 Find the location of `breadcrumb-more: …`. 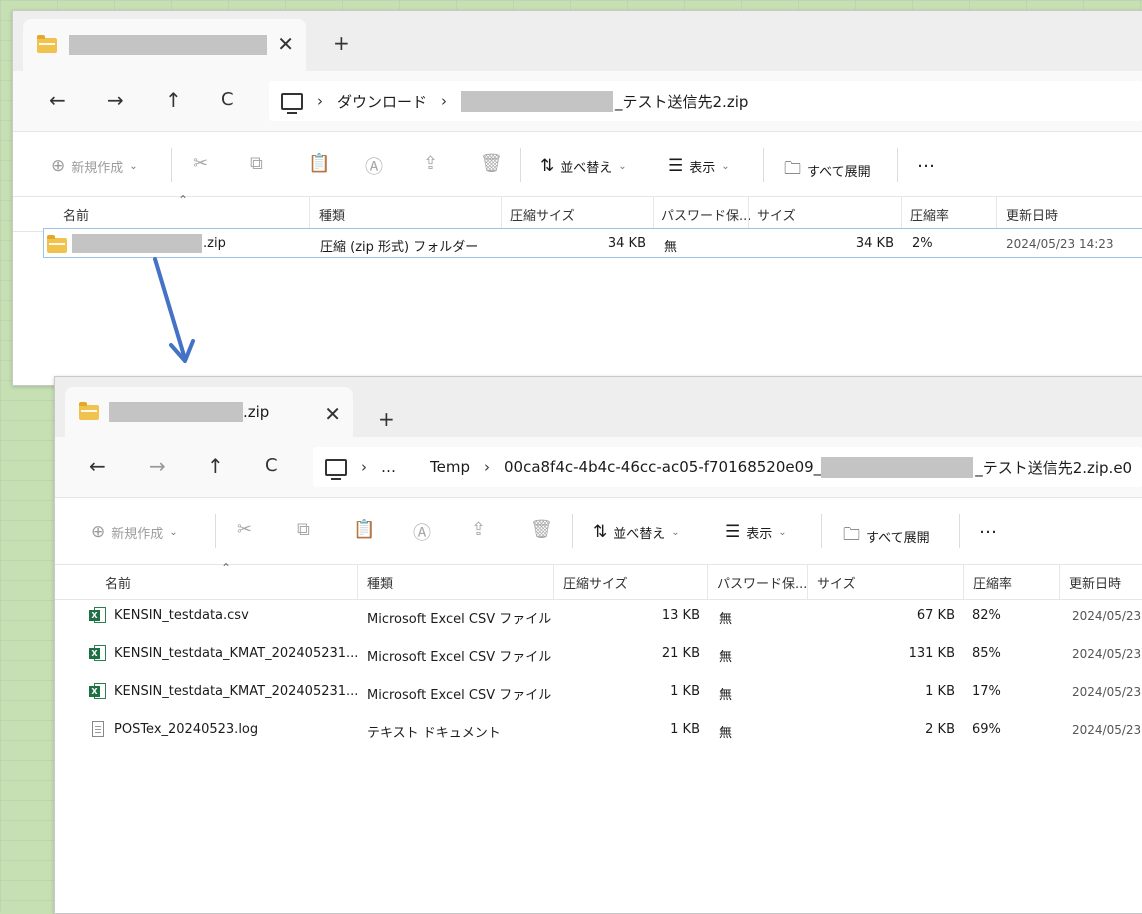

breadcrumb-more: … is located at coordinates (388, 467).